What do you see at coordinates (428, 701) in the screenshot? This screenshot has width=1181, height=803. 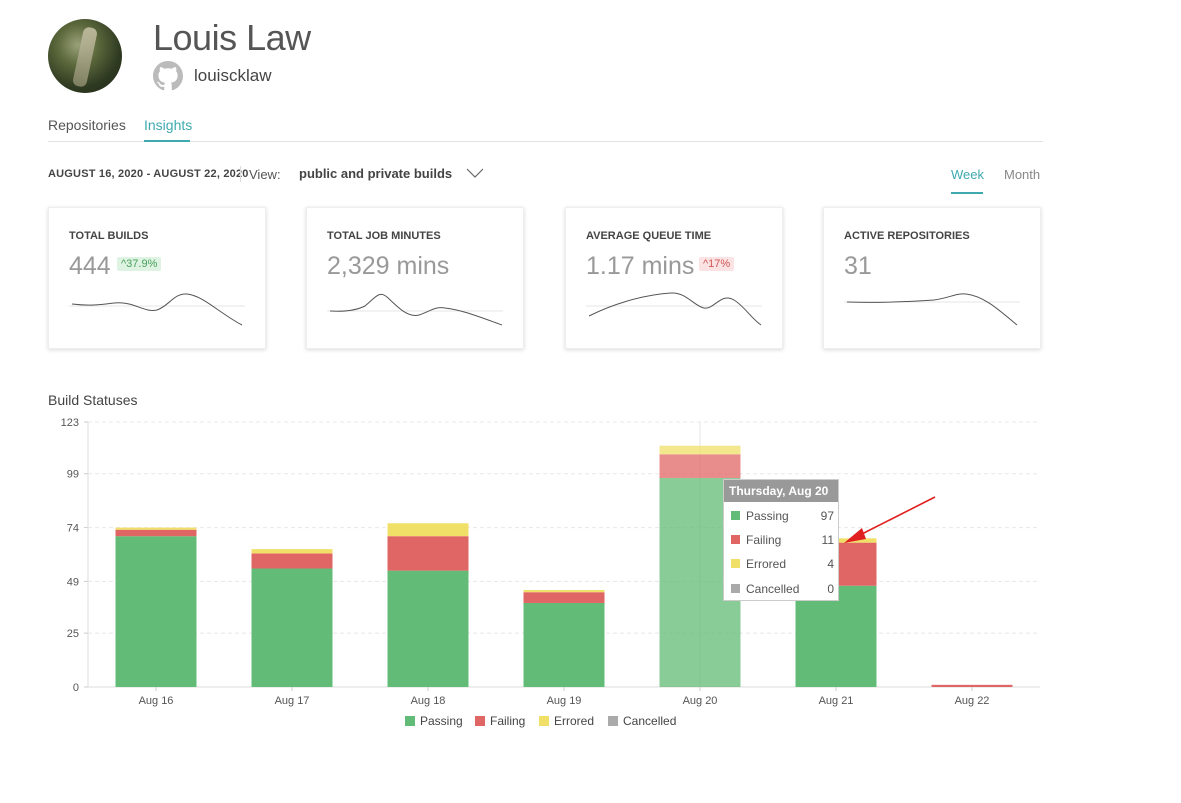 I see `x-tick-label: Aug 18` at bounding box center [428, 701].